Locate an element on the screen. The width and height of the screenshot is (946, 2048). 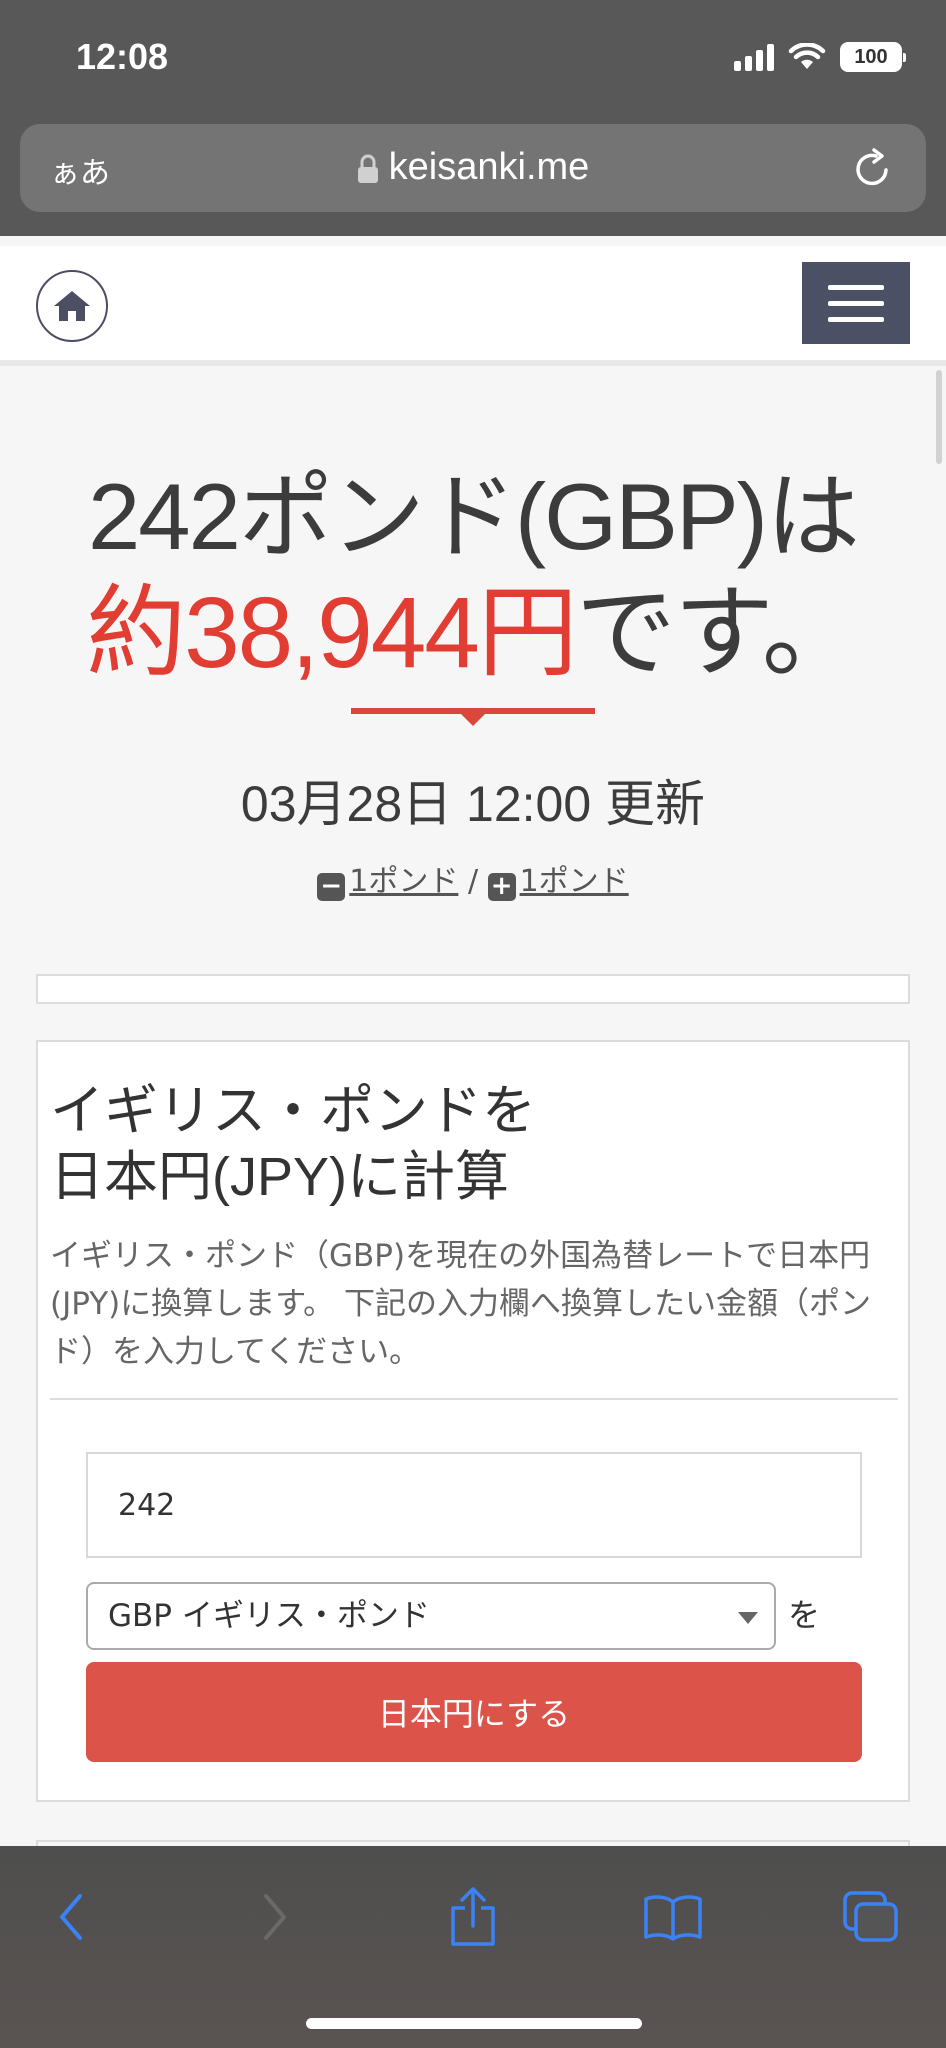
approx-prefix: 約 is located at coordinates (136, 633).